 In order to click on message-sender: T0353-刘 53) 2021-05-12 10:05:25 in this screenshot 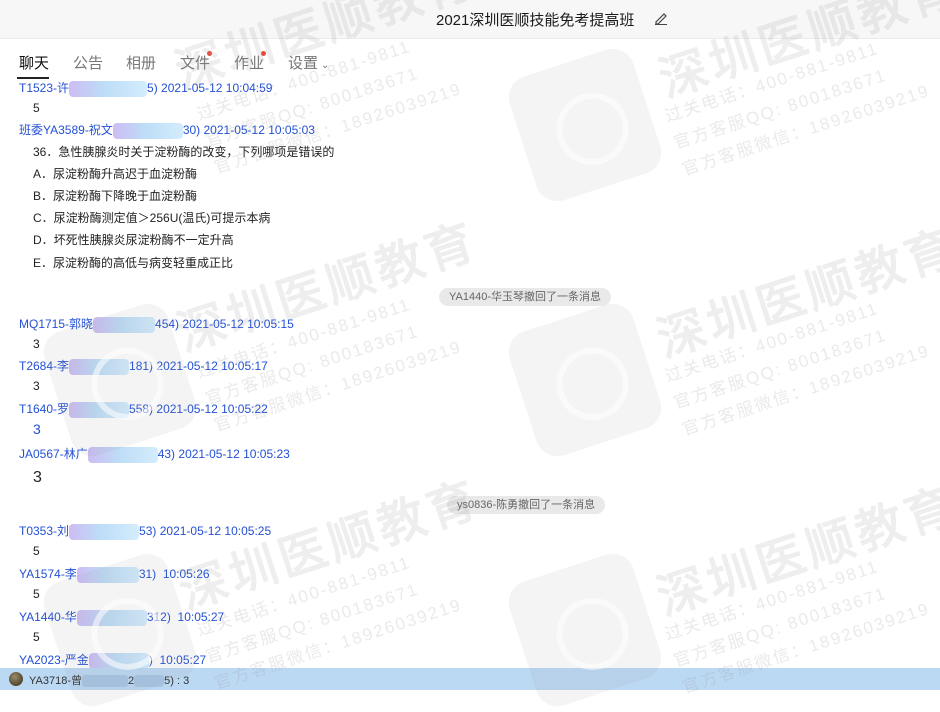, I will do `click(145, 531)`.